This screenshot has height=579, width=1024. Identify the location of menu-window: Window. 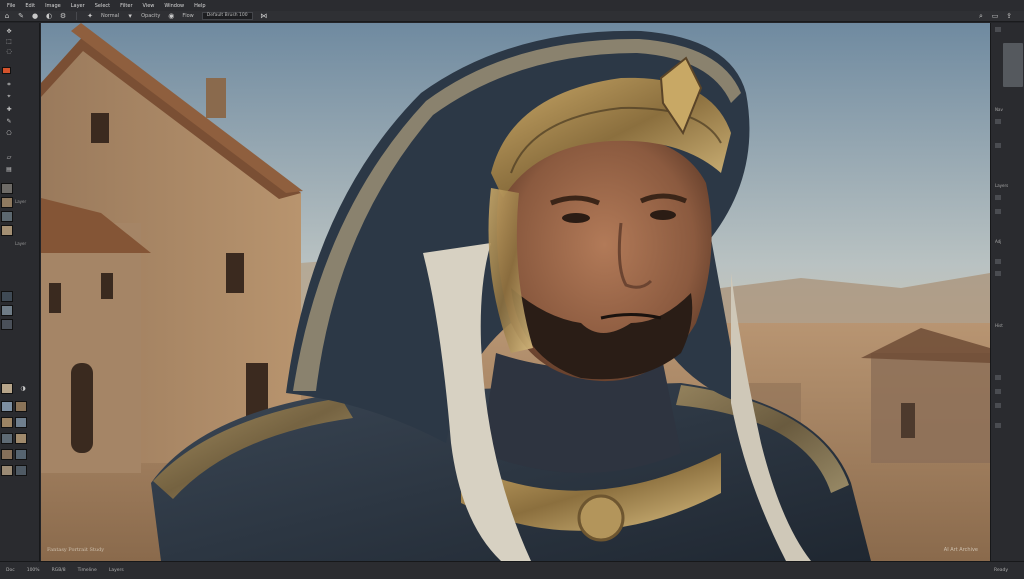
(174, 6).